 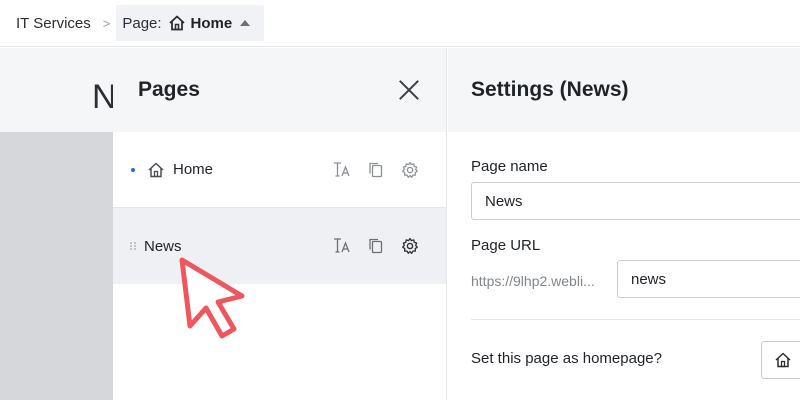 I want to click on page-url-value: news, so click(x=649, y=279).